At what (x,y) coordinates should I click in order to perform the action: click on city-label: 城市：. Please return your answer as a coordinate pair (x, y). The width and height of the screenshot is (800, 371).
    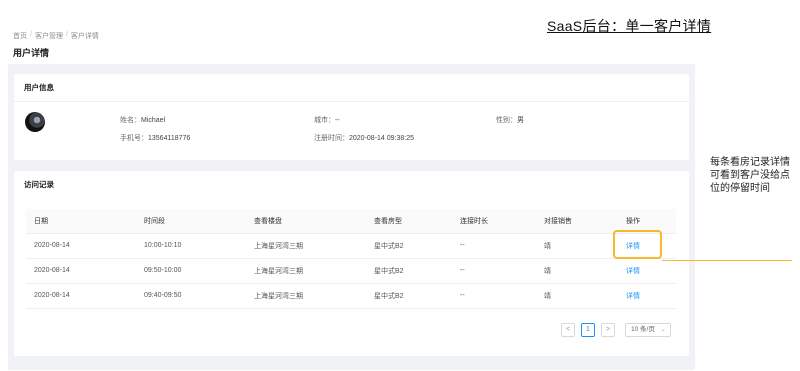
    Looking at the image, I should click on (324, 120).